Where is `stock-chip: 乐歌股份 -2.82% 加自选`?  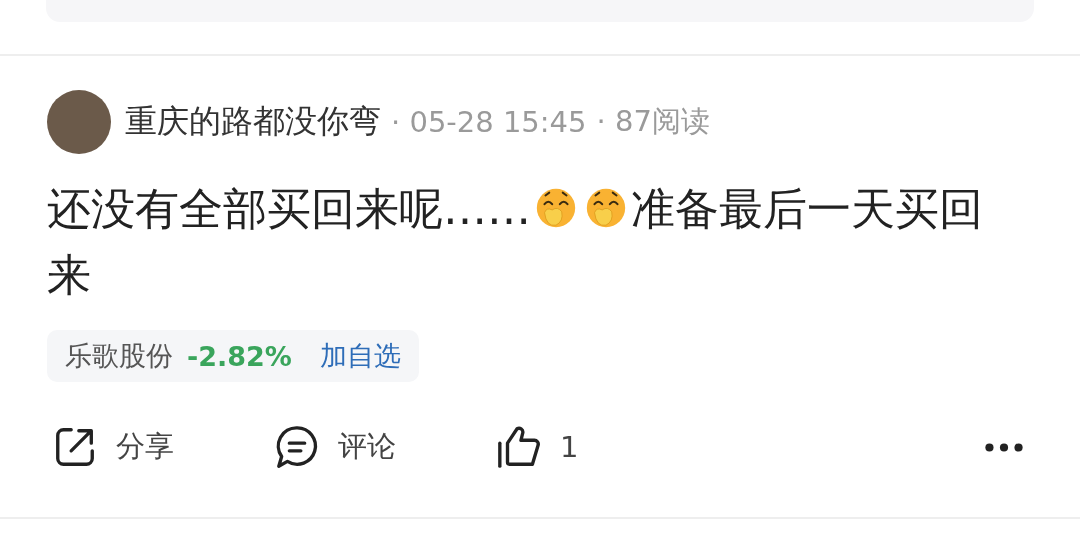
stock-chip: 乐歌股份 -2.82% 加自选 is located at coordinates (233, 356).